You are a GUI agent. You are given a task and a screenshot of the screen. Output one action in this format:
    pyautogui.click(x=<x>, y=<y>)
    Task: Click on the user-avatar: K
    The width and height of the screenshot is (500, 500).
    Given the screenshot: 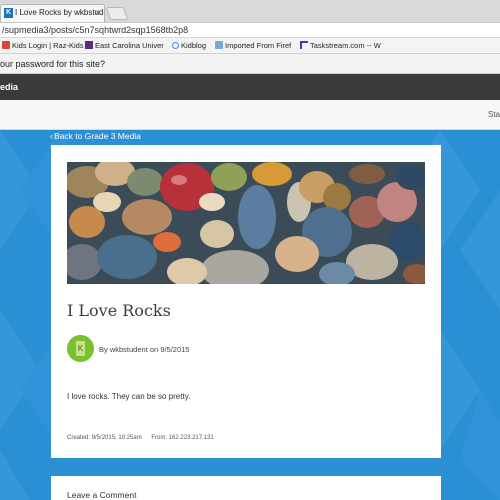 What is the action you would take?
    pyautogui.click(x=80, y=348)
    